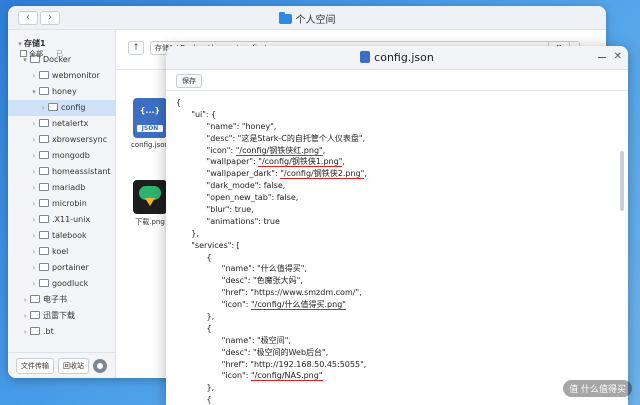  What do you see at coordinates (31, 54) in the screenshot?
I see `select-all-checkbox: 全部` at bounding box center [31, 54].